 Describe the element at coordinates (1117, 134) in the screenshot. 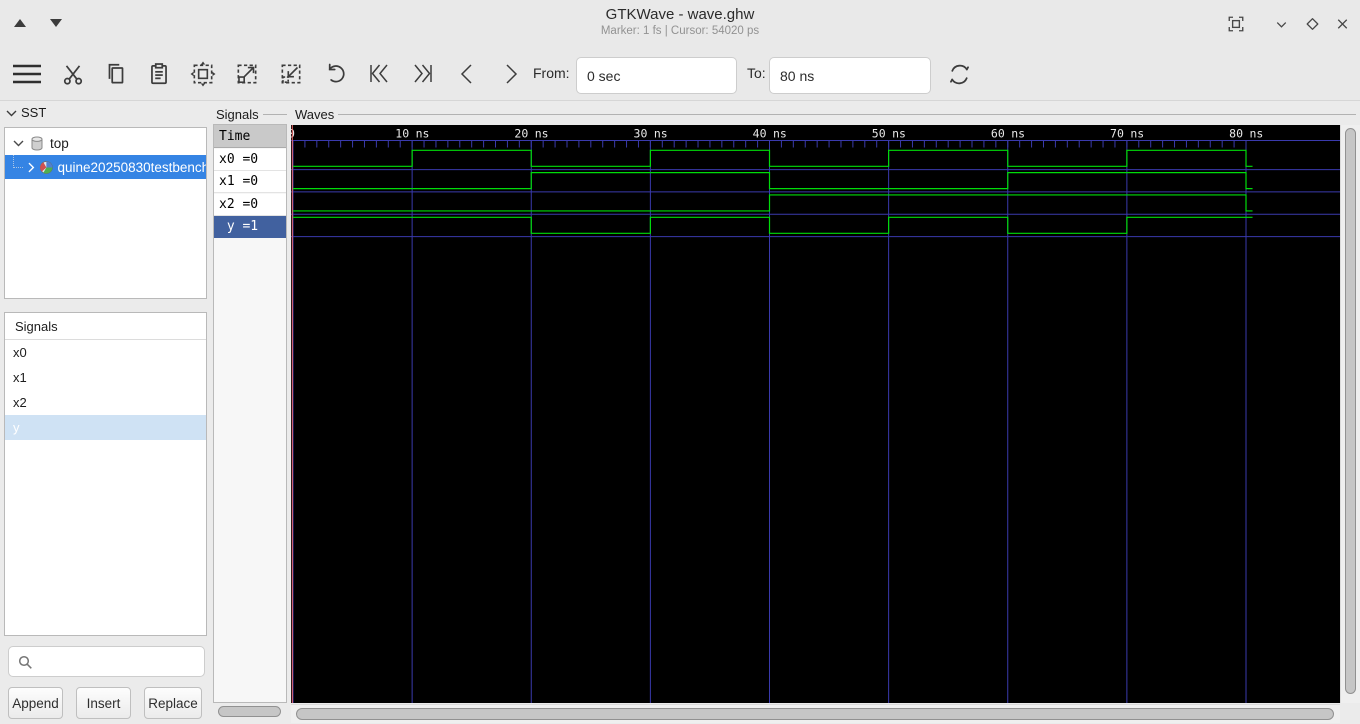

I see `svg-text: 70` at that location.